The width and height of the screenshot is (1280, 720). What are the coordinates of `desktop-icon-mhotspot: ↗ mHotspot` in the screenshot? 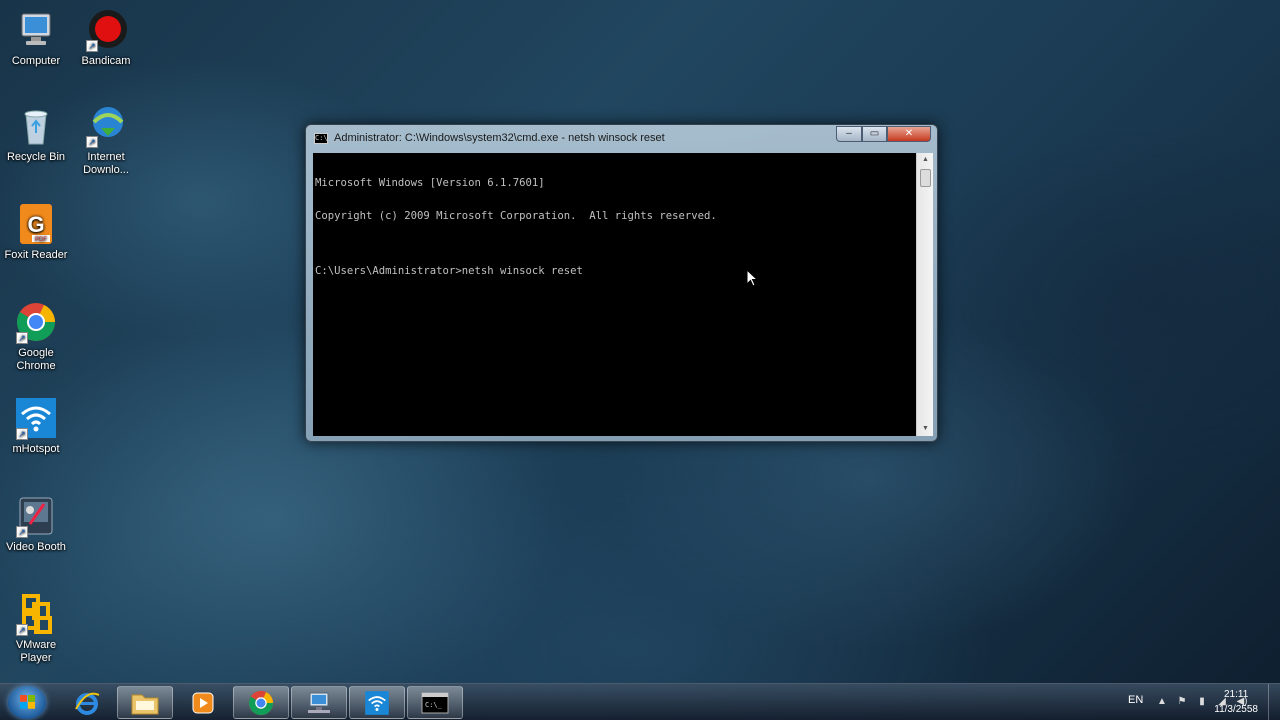 It's located at (36, 426).